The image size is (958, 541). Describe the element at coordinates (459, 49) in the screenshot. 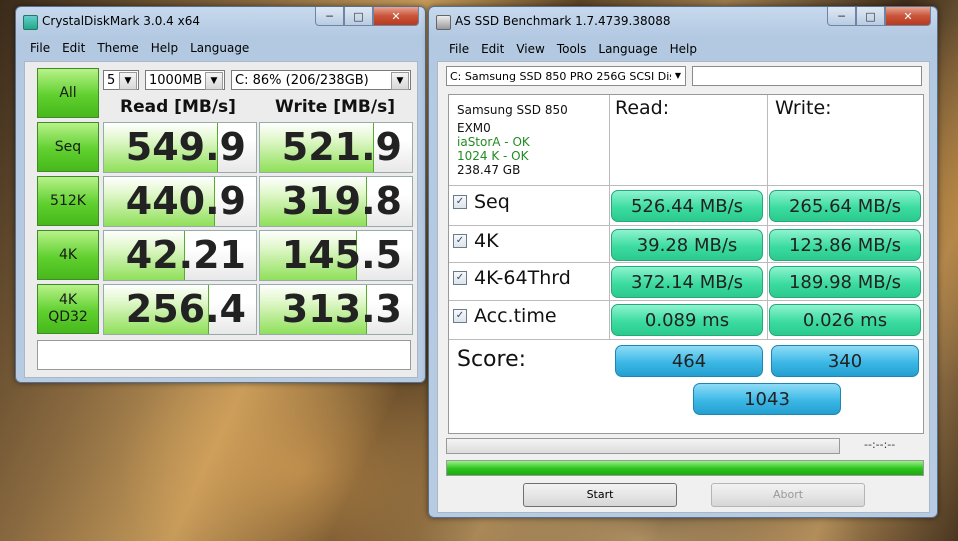

I see `asssd-menu-file: File` at that location.